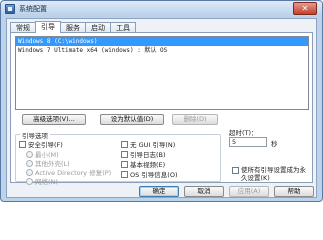 The width and height of the screenshot is (323, 240). What do you see at coordinates (274, 144) in the screenshot?
I see `timeout-unit: 秒` at bounding box center [274, 144].